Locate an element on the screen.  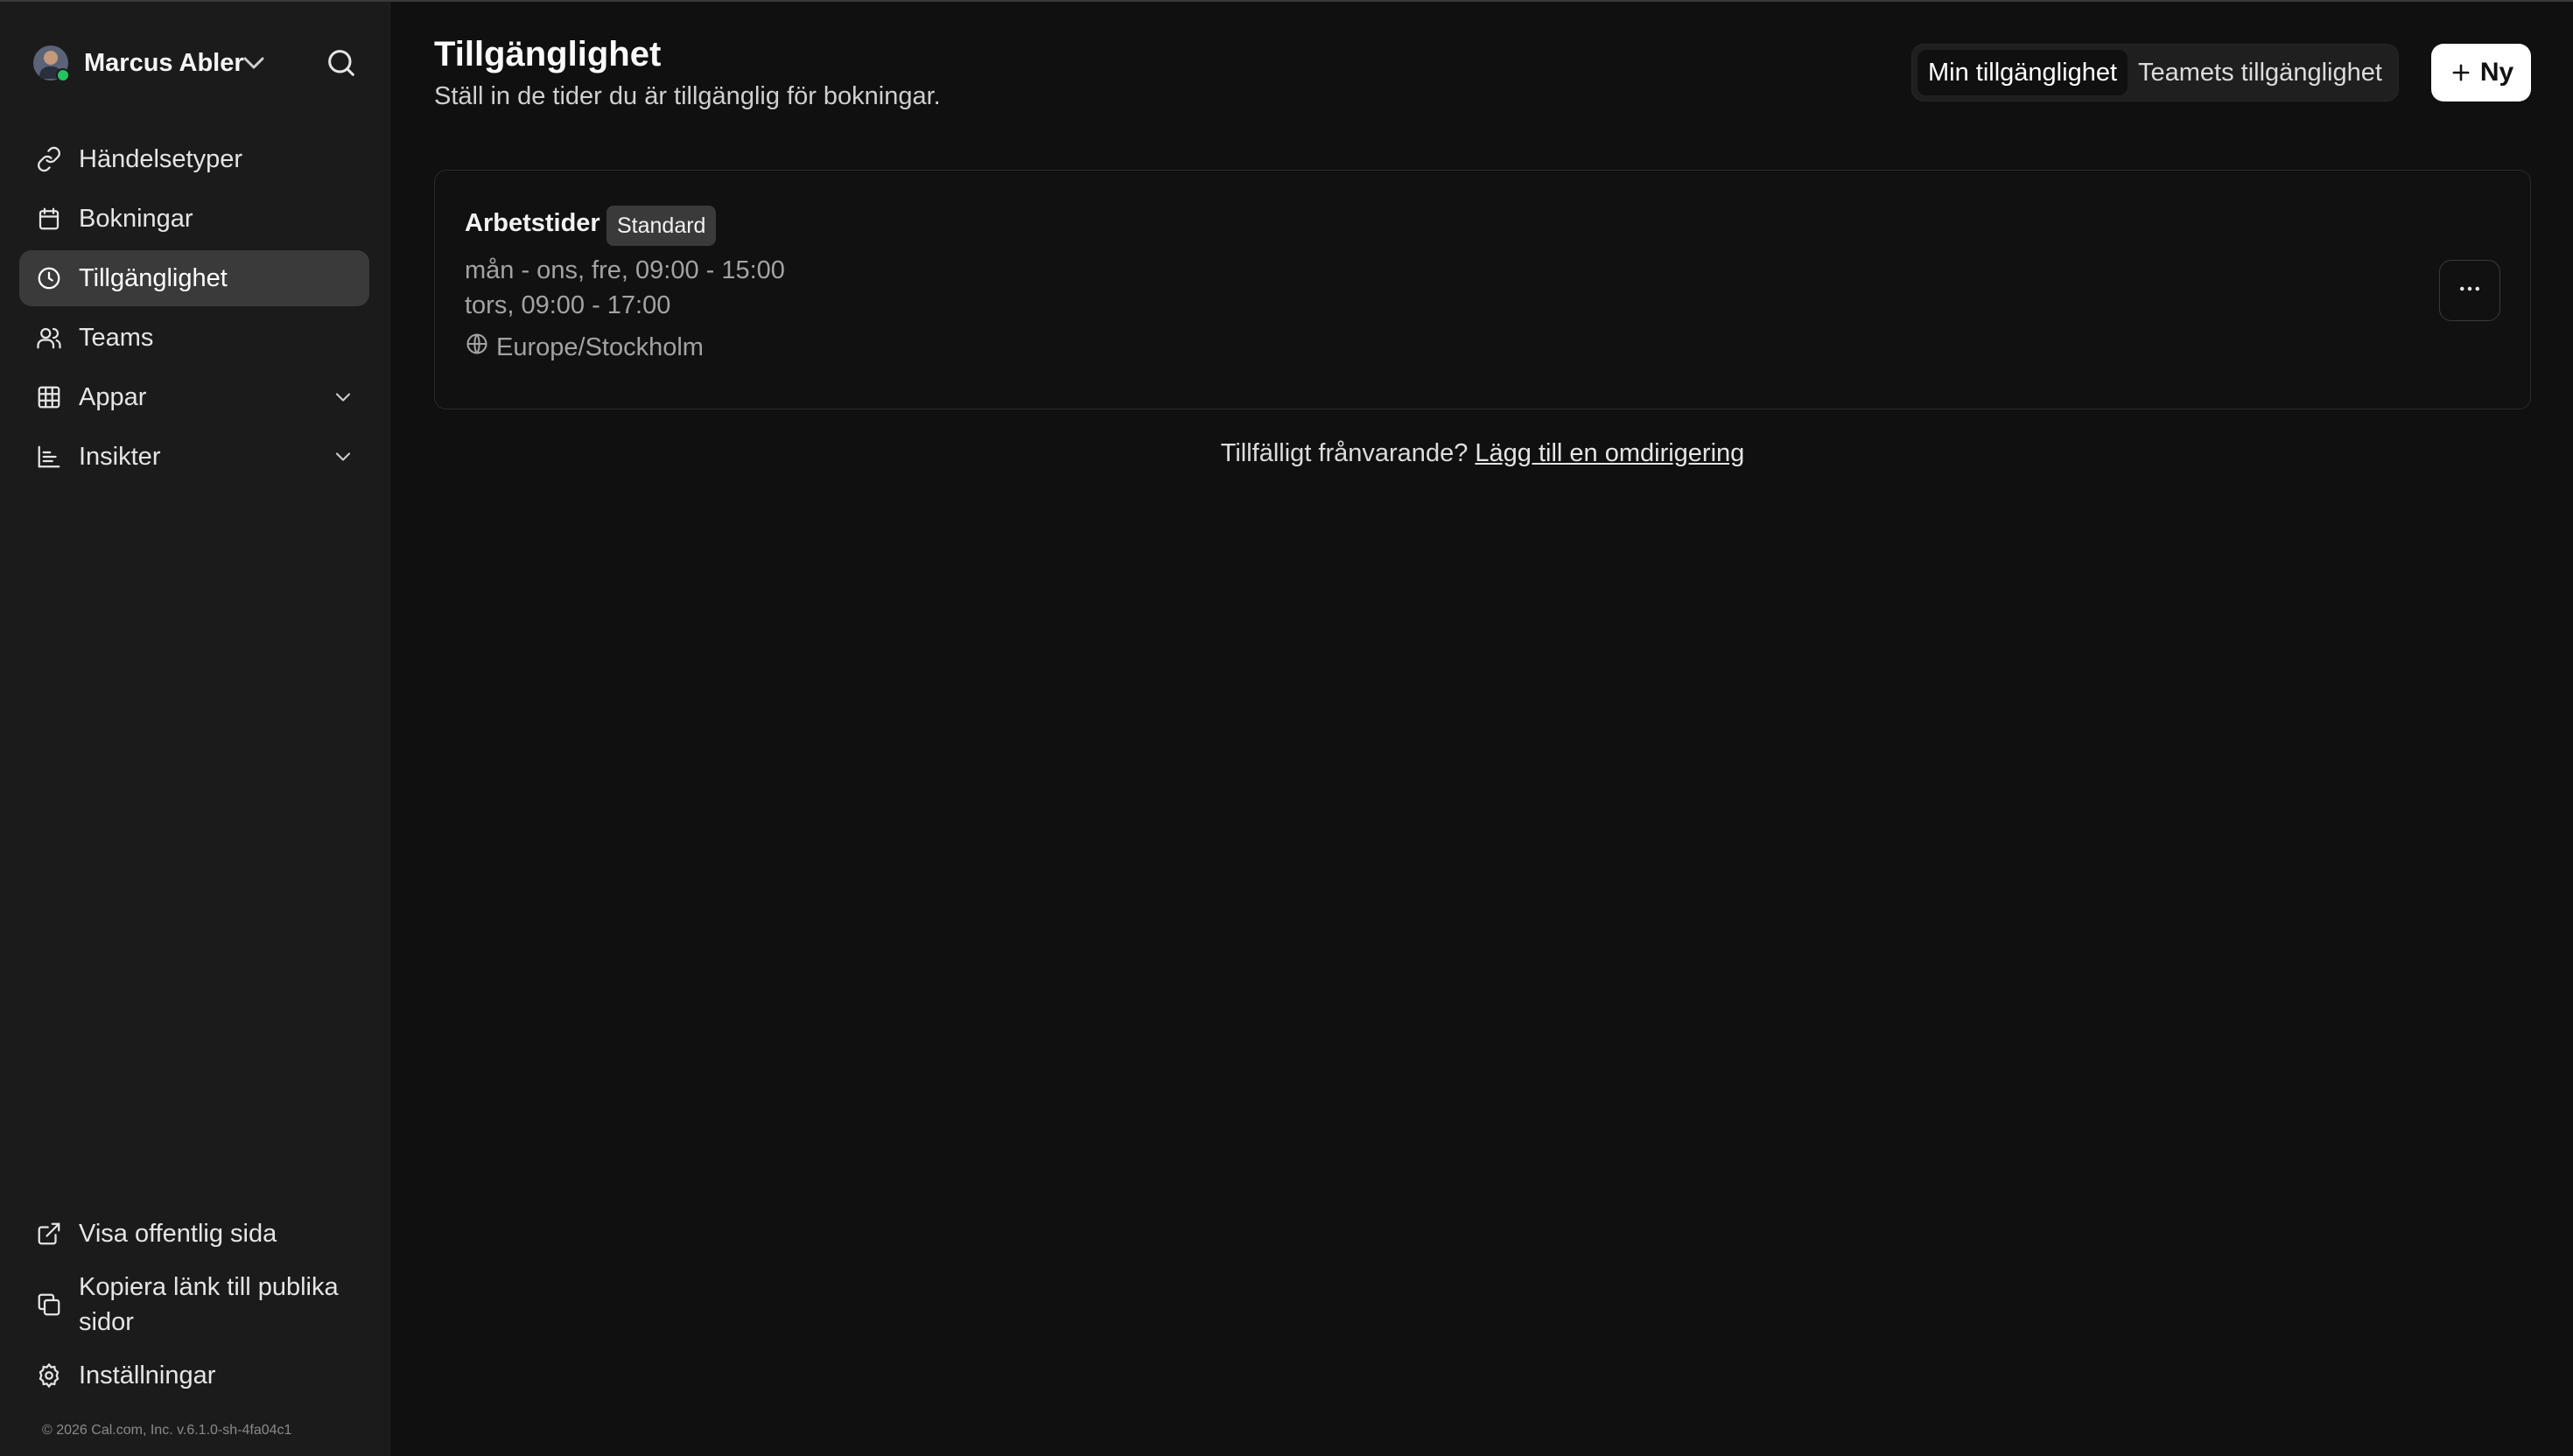
ellipsis-icon is located at coordinates (2470, 291).